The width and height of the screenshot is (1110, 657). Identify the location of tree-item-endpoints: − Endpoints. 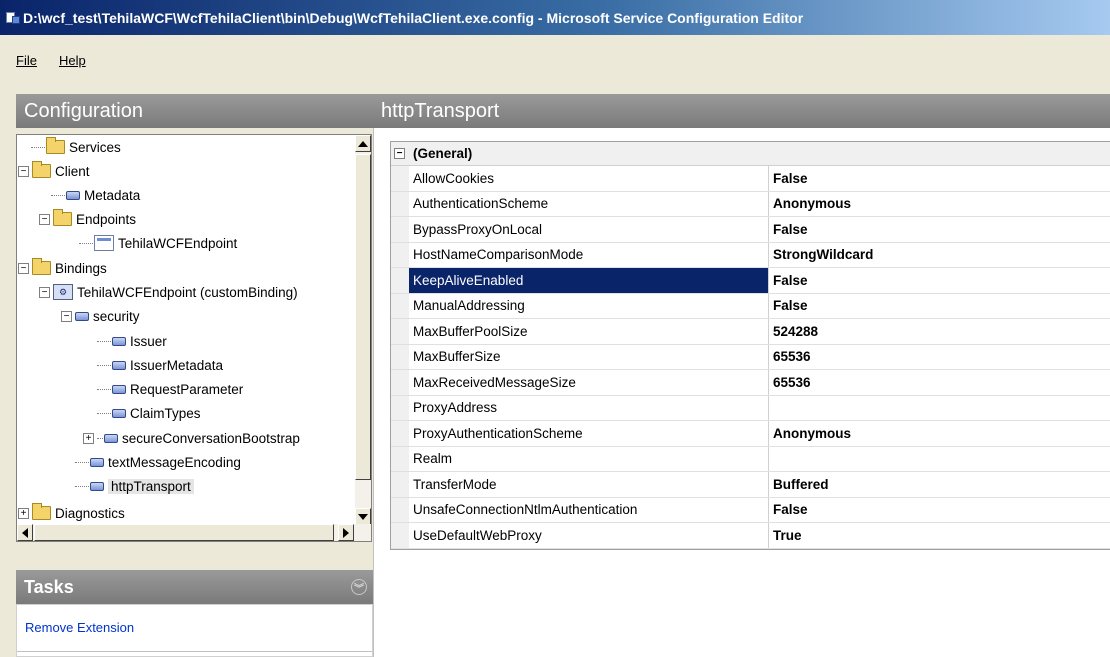
(87, 219).